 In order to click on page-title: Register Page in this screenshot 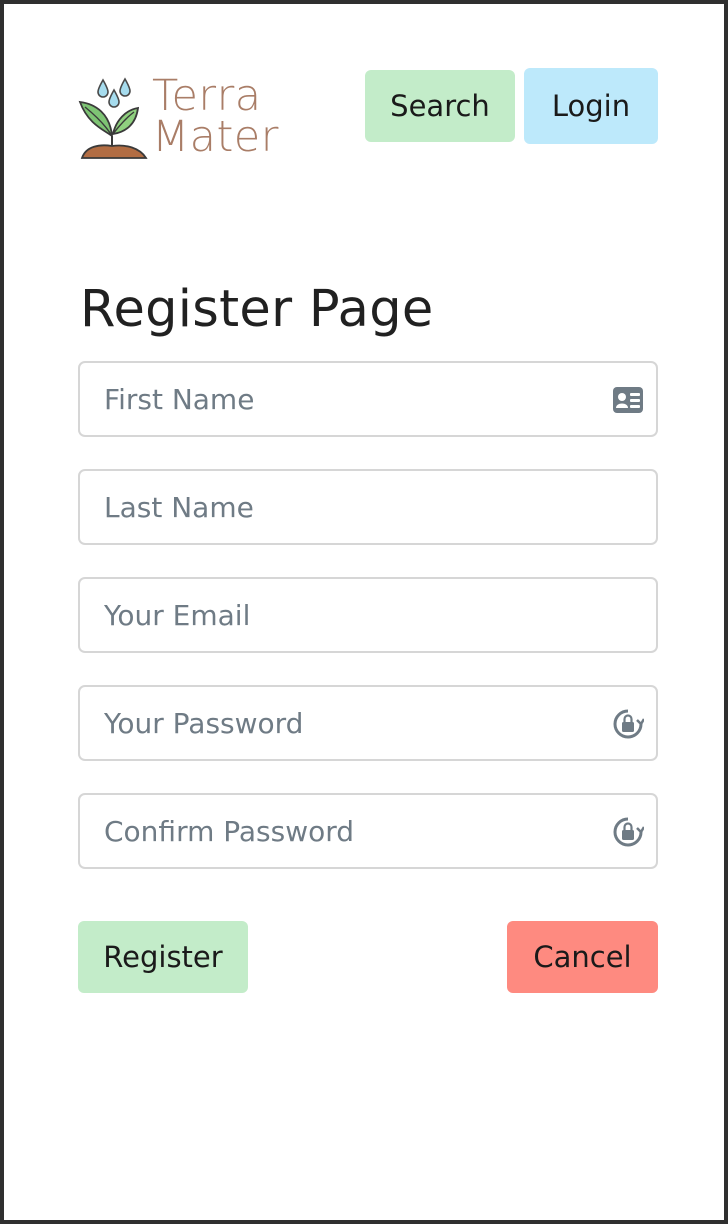, I will do `click(257, 309)`.